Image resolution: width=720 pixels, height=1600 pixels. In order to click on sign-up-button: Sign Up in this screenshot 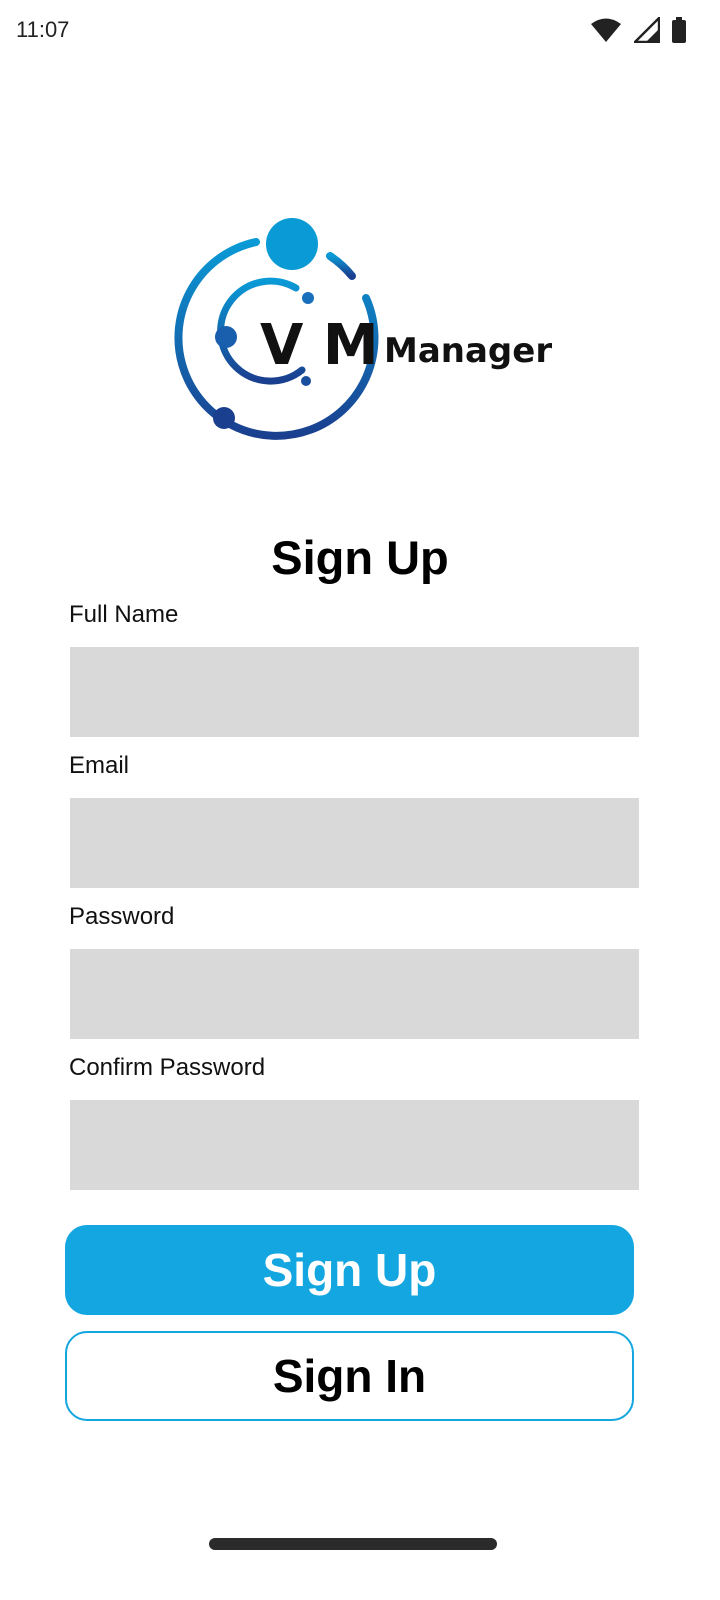, I will do `click(349, 1270)`.